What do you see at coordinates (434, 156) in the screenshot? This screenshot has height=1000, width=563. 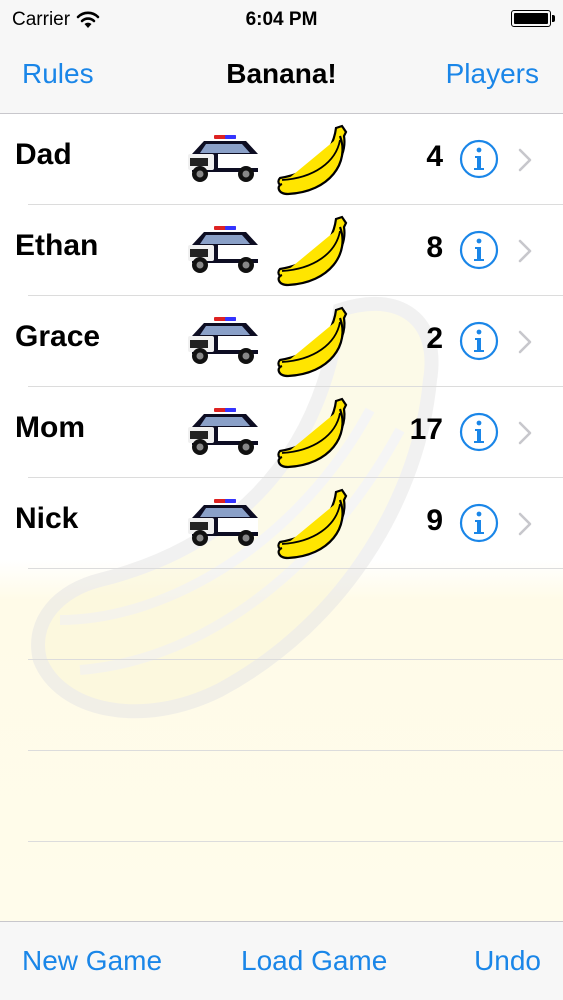 I see `player-score: 4` at bounding box center [434, 156].